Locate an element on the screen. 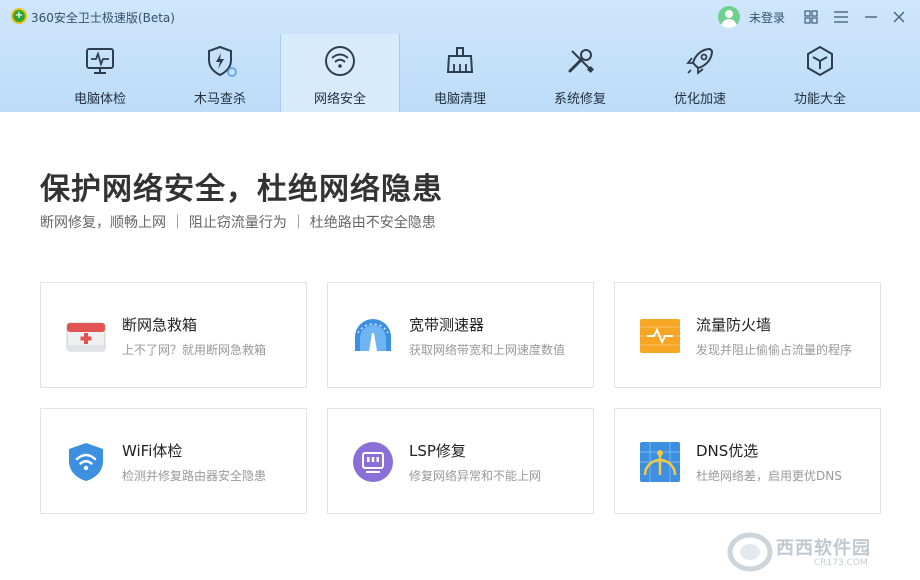 The image size is (920, 580). speedometer-icon is located at coordinates (373, 335).